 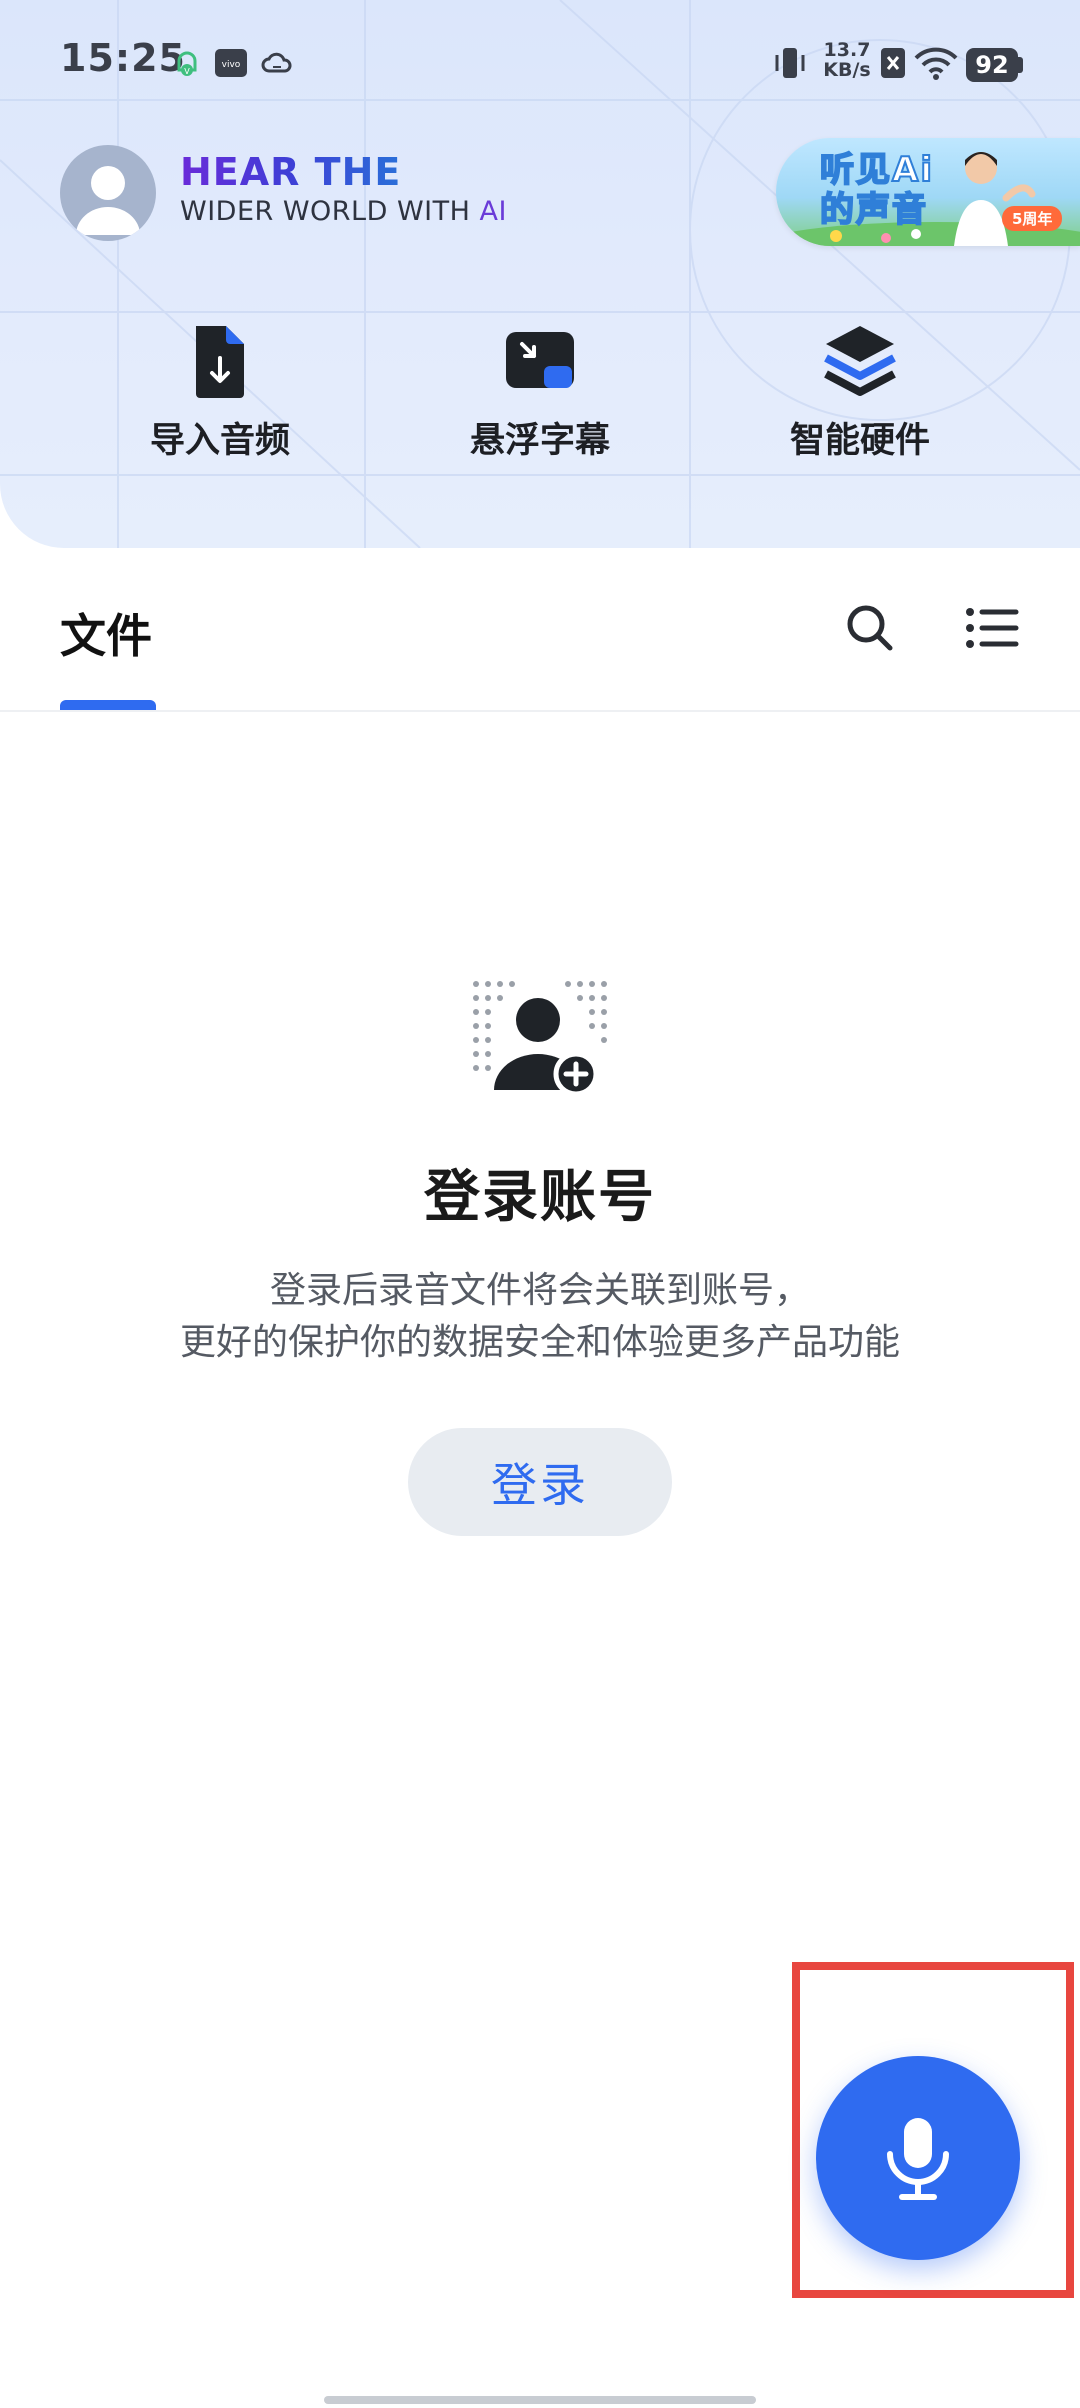 I want to click on quick-action-floating-subtitle: 悬浮字幕, so click(x=540, y=391).